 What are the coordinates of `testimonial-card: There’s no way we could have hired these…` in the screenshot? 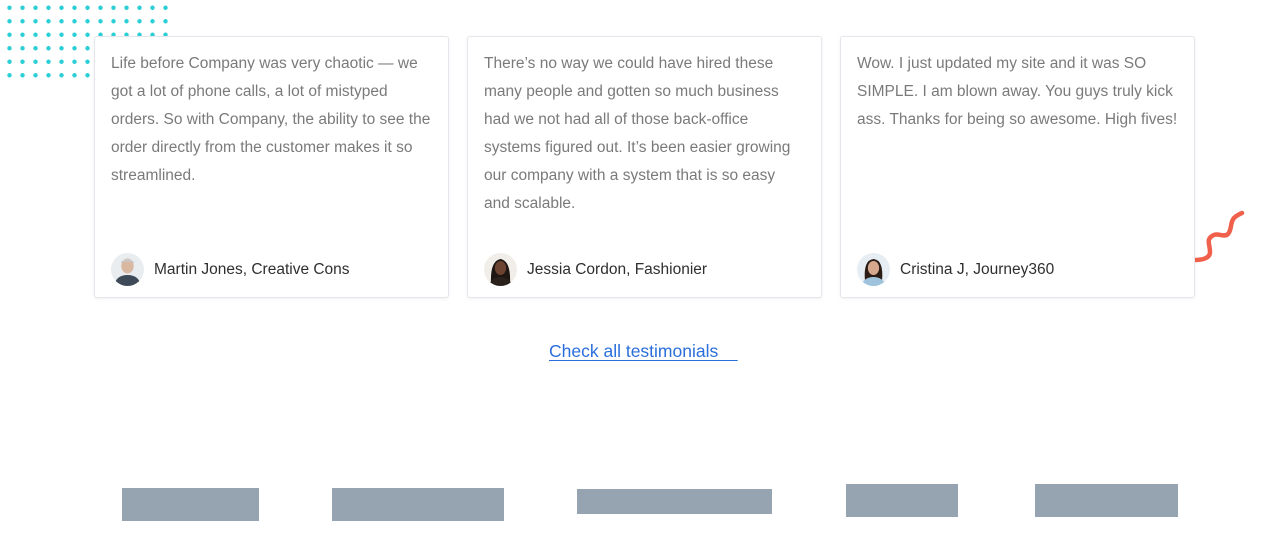 It's located at (644, 167).